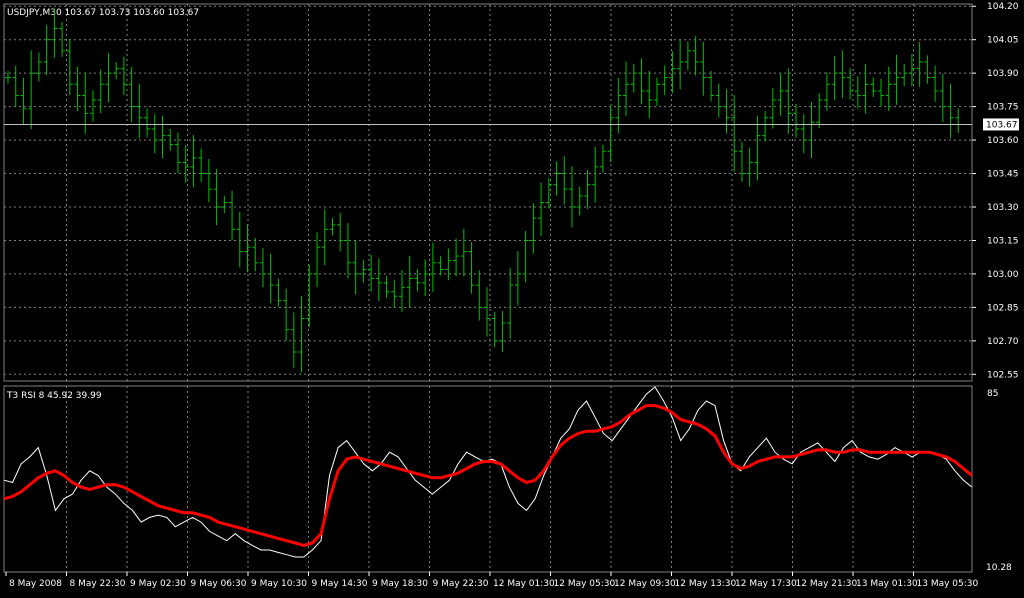 This screenshot has width=1024, height=598. Describe the element at coordinates (158, 584) in the screenshot. I see `x-tick-label: 9 May 02:30` at that location.